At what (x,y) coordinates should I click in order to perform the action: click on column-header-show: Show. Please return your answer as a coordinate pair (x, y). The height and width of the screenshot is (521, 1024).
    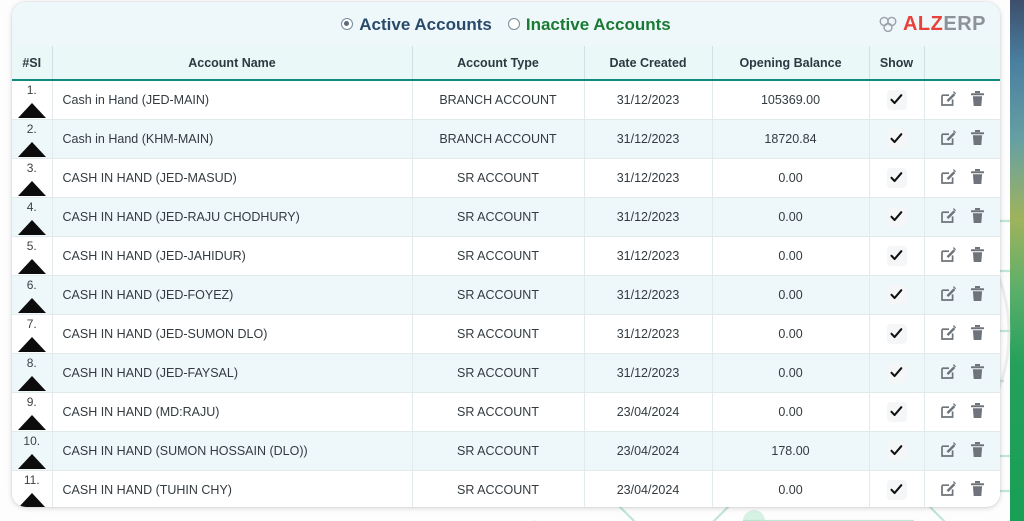
    Looking at the image, I should click on (896, 63).